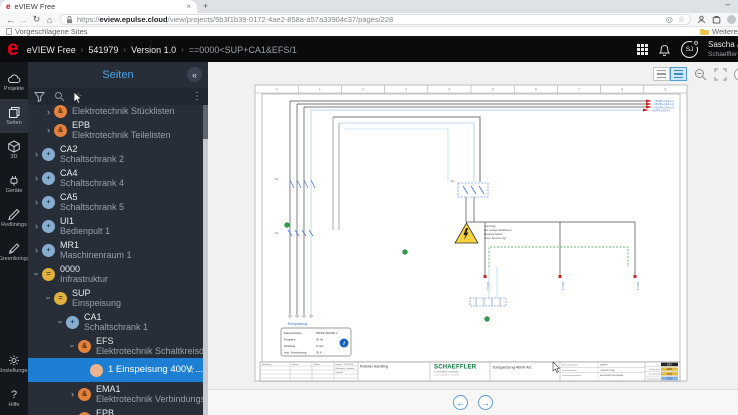 This screenshot has height=415, width=738. I want to click on tree-item-selected-page: 1 Einspeisung 400V ... ☆, so click(115, 370).